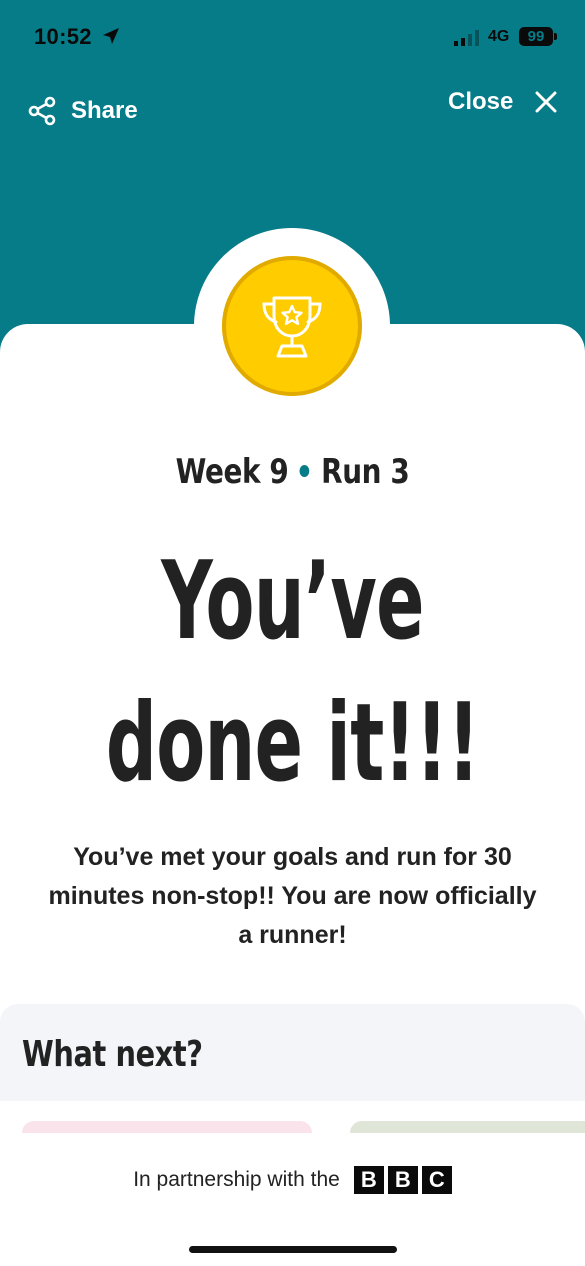 Image resolution: width=585 pixels, height=1266 pixels. What do you see at coordinates (499, 36) in the screenshot?
I see `network-type: 4G` at bounding box center [499, 36].